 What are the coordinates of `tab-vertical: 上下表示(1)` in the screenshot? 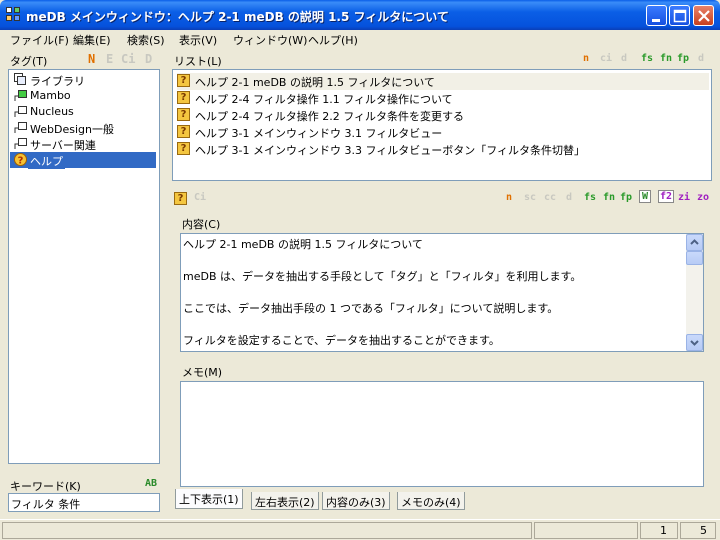 It's located at (209, 499).